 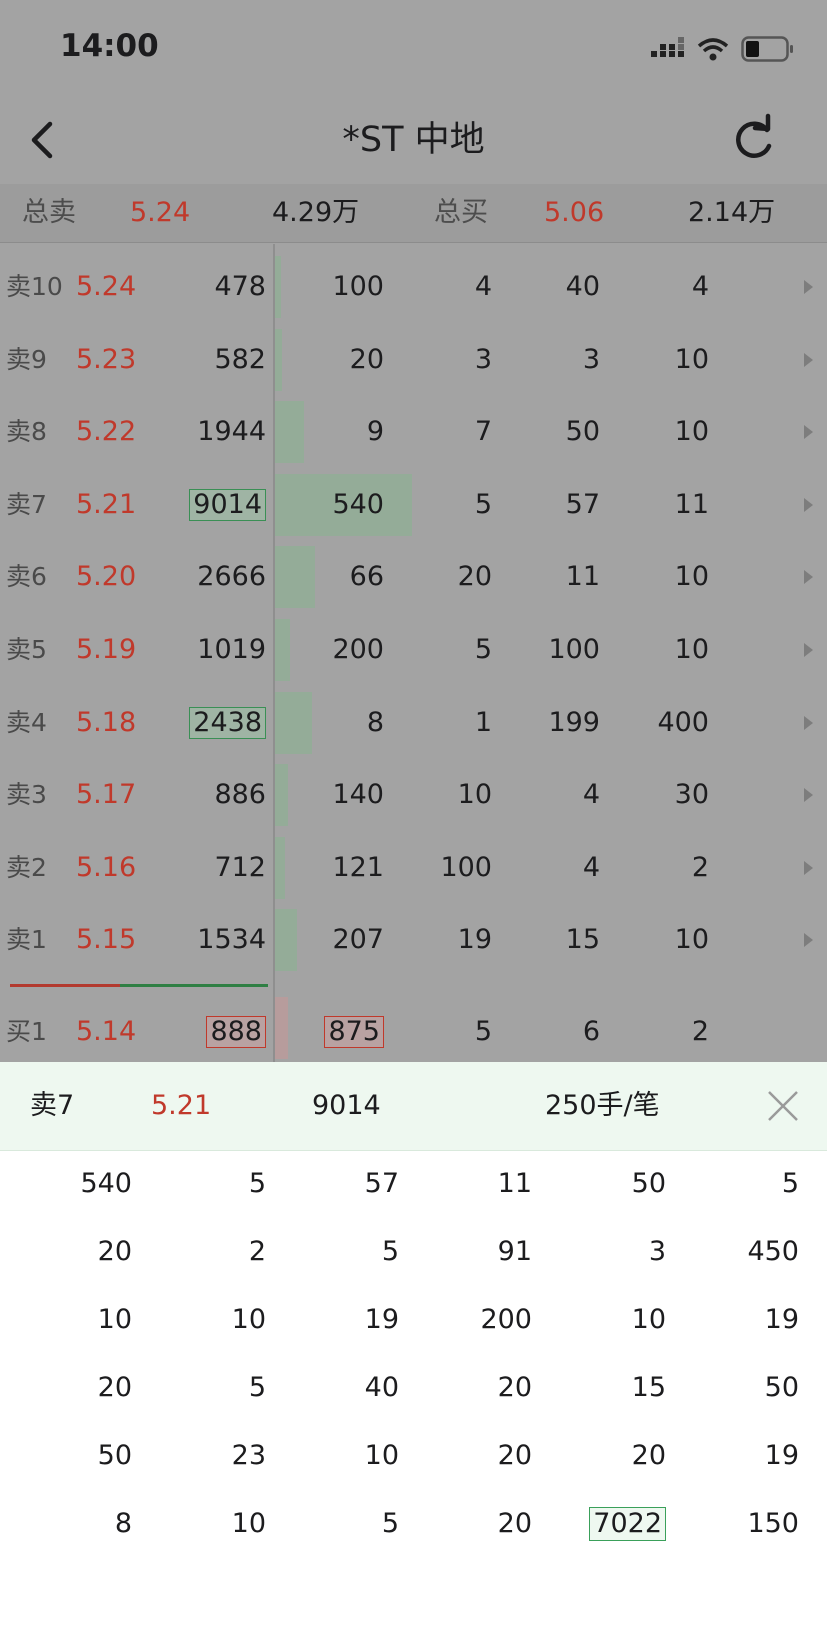 What do you see at coordinates (648, 1183) in the screenshot?
I see `order-cell: 50` at bounding box center [648, 1183].